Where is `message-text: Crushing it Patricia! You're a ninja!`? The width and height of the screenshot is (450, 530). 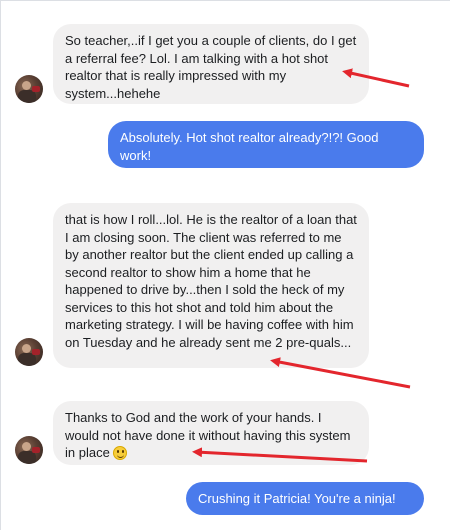 message-text: Crushing it Patricia! You're a ninja! is located at coordinates (297, 498).